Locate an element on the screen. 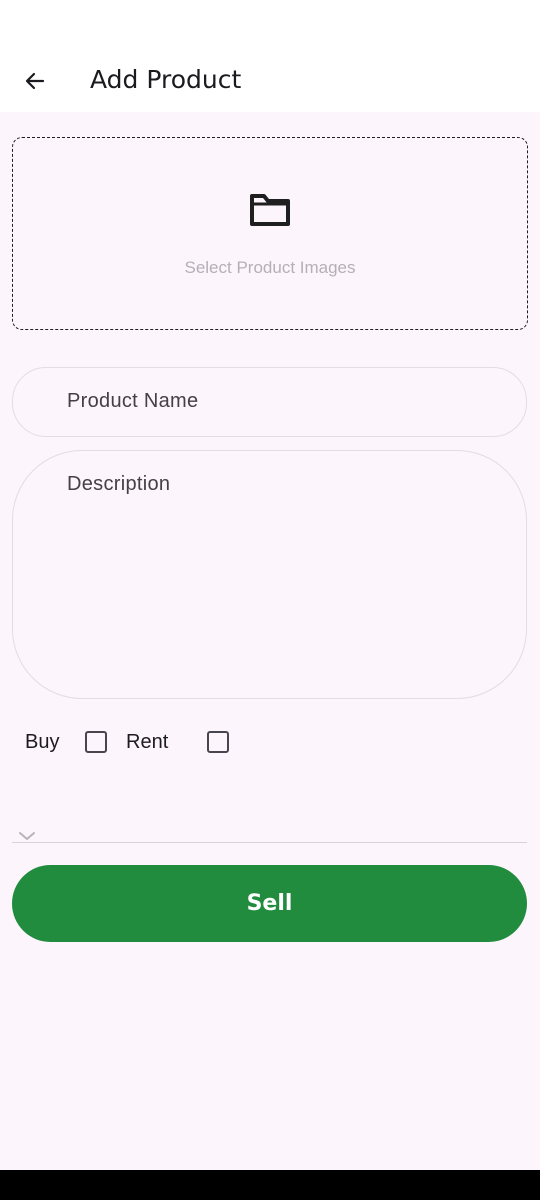  arrow-left-icon is located at coordinates (35, 81).